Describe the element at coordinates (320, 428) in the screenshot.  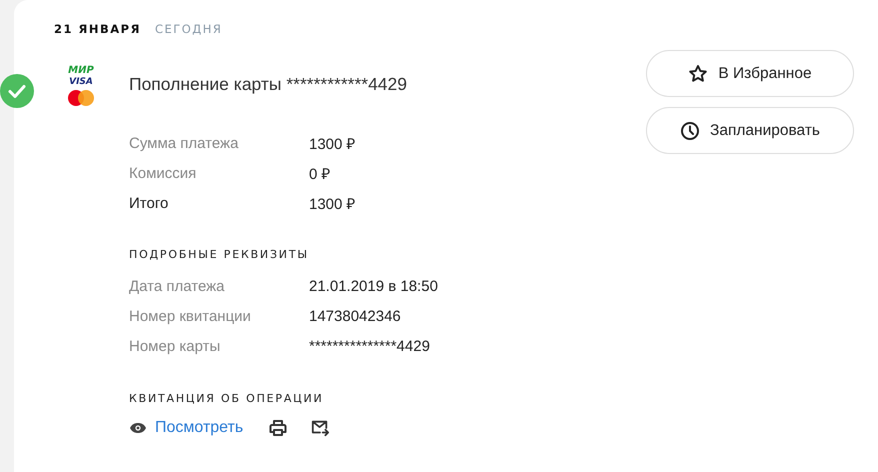
I see `mail-forward-icon` at that location.